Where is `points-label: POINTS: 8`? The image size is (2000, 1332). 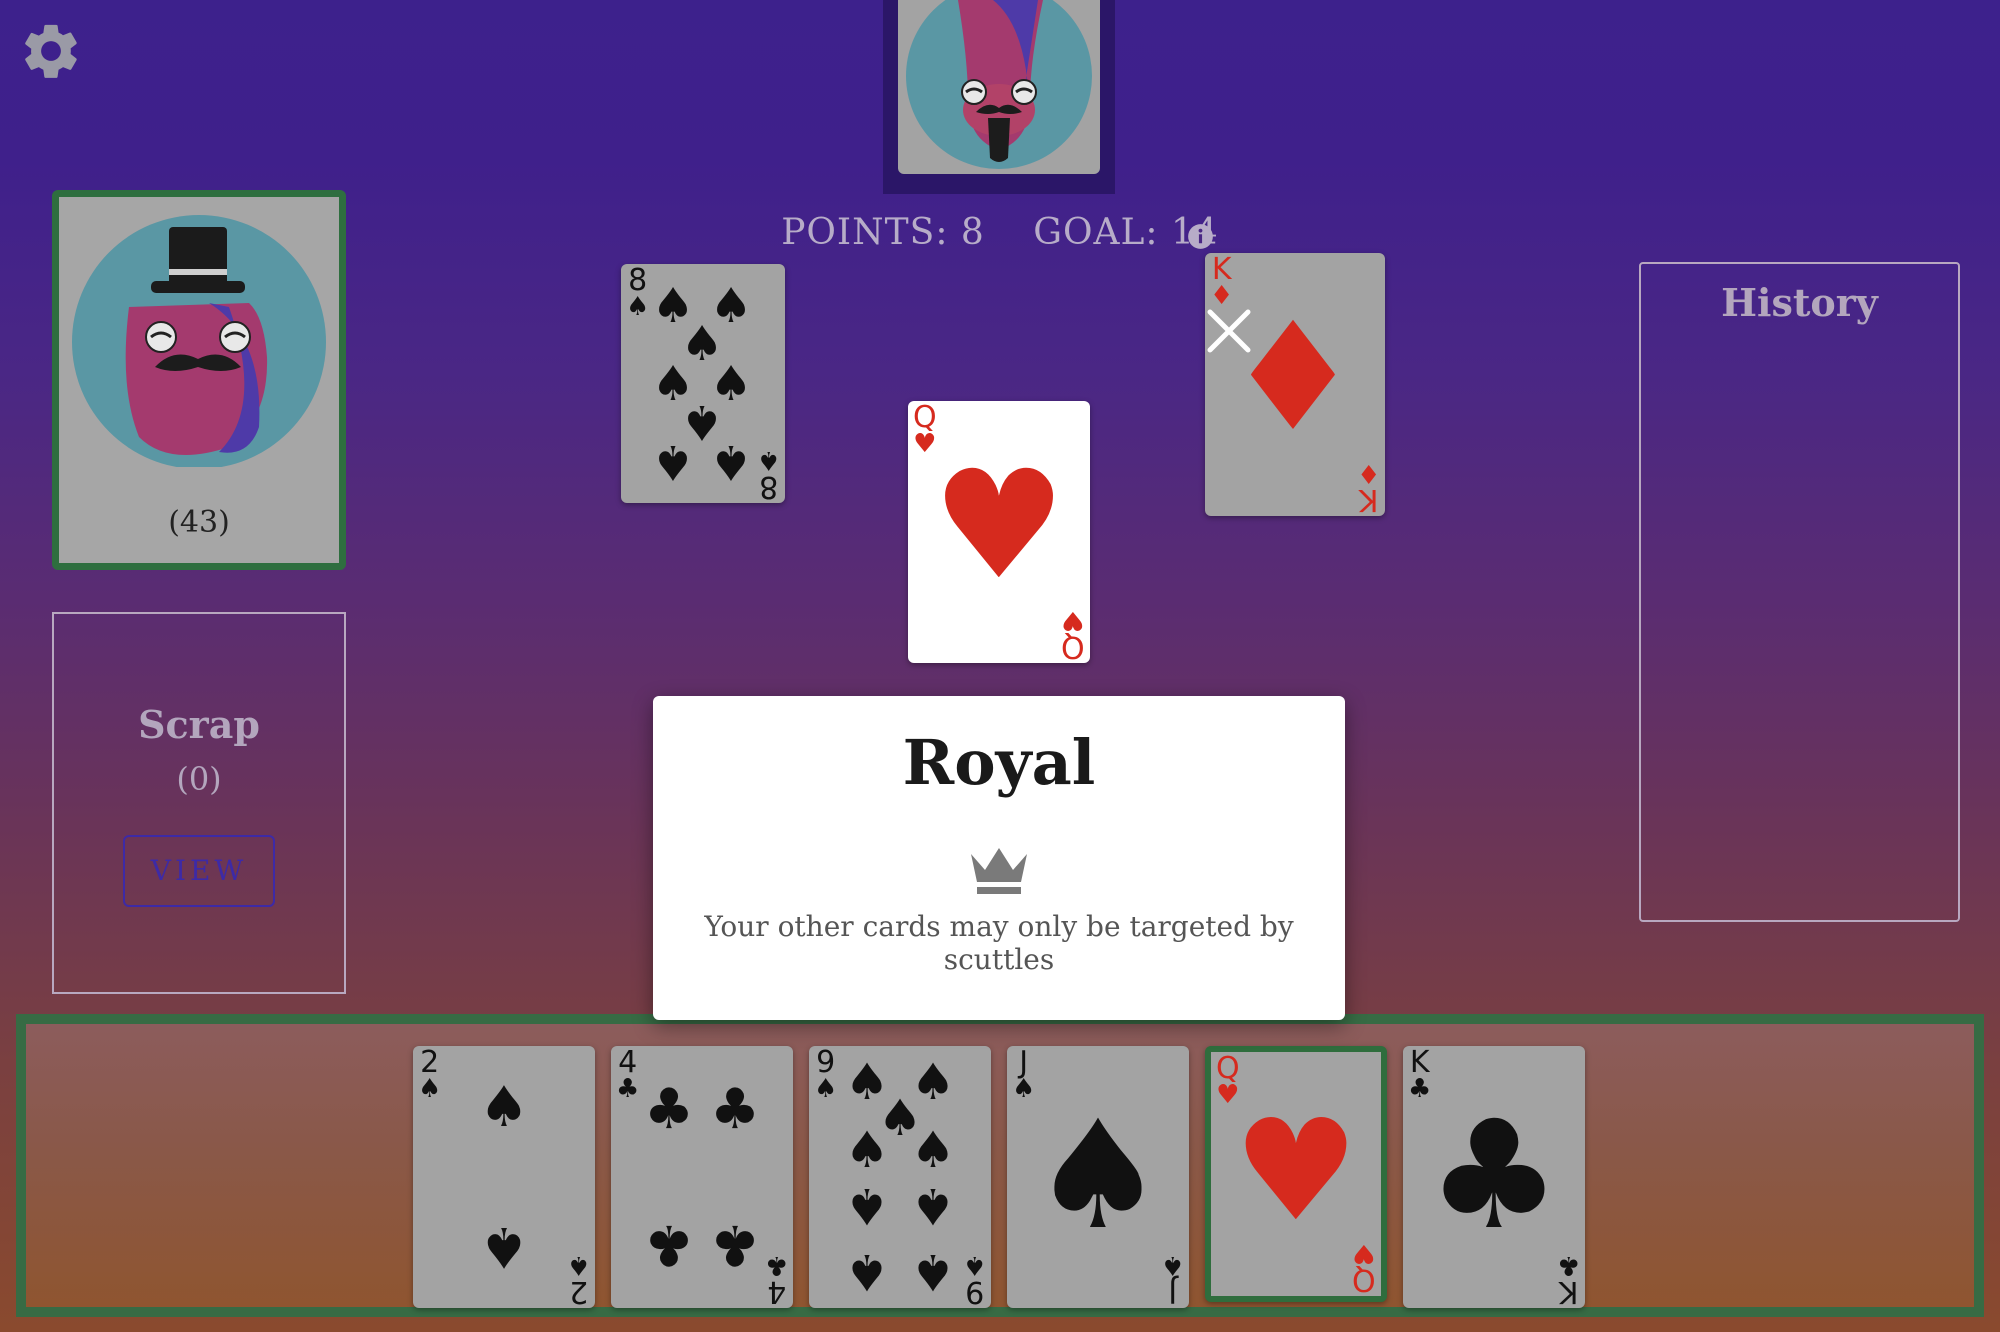
points-label: POINTS: 8 is located at coordinates (883, 232).